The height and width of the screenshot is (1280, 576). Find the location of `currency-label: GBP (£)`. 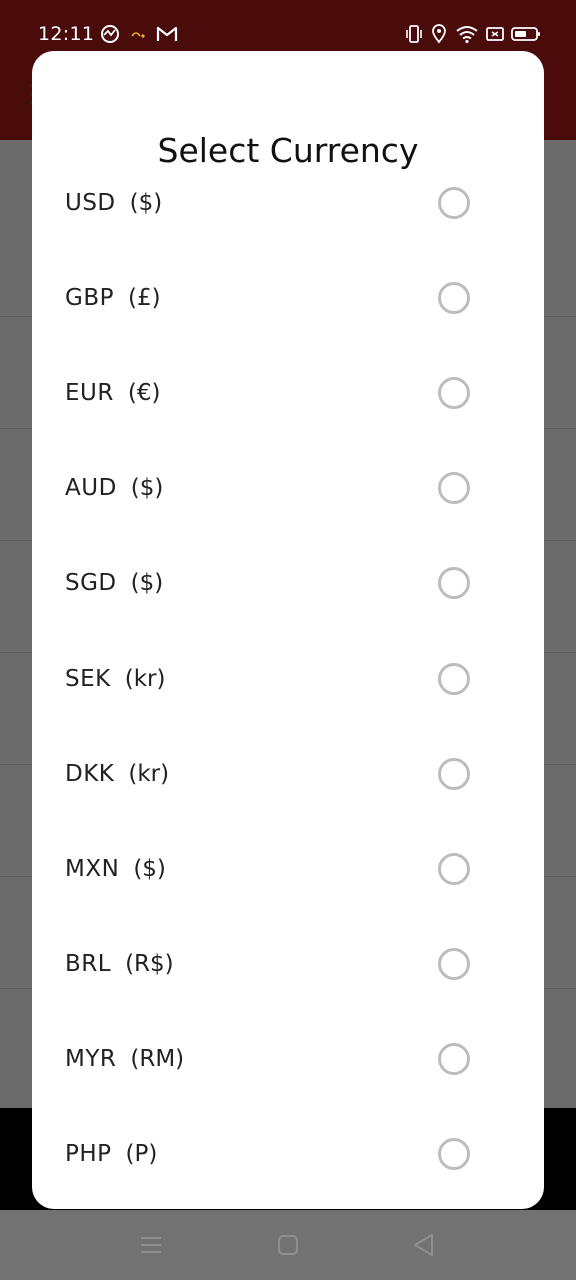

currency-label: GBP (£) is located at coordinates (113, 298).